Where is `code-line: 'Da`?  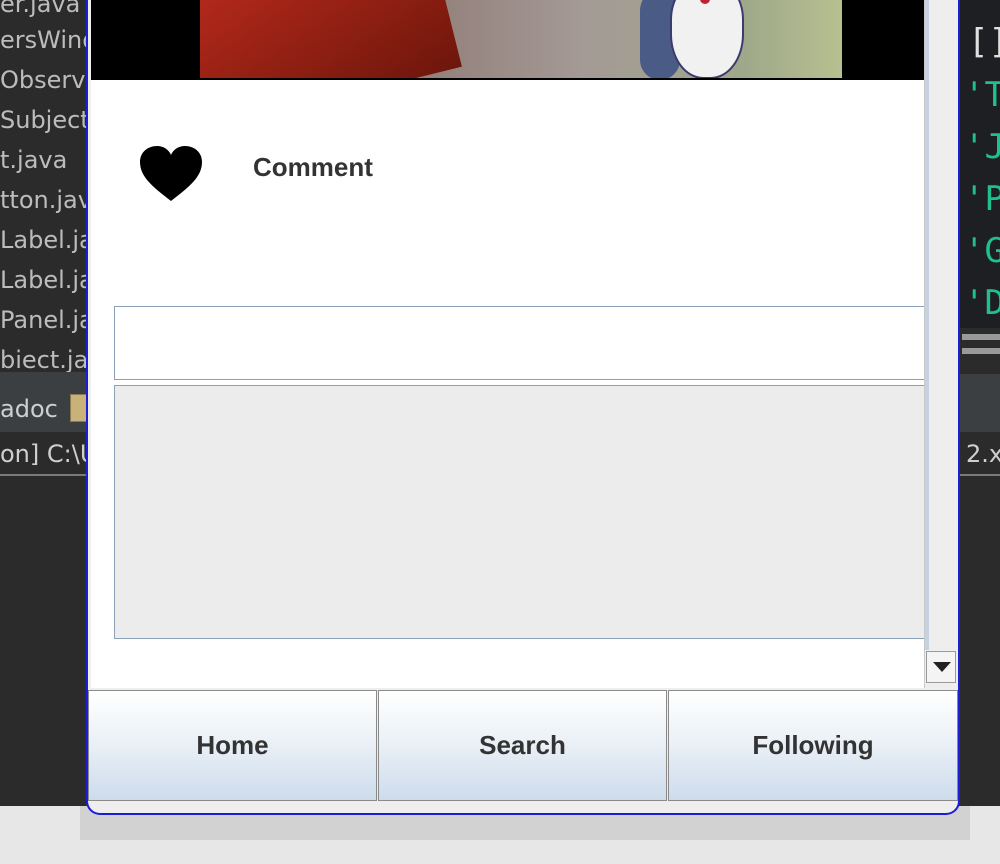 code-line: 'Da is located at coordinates (982, 303).